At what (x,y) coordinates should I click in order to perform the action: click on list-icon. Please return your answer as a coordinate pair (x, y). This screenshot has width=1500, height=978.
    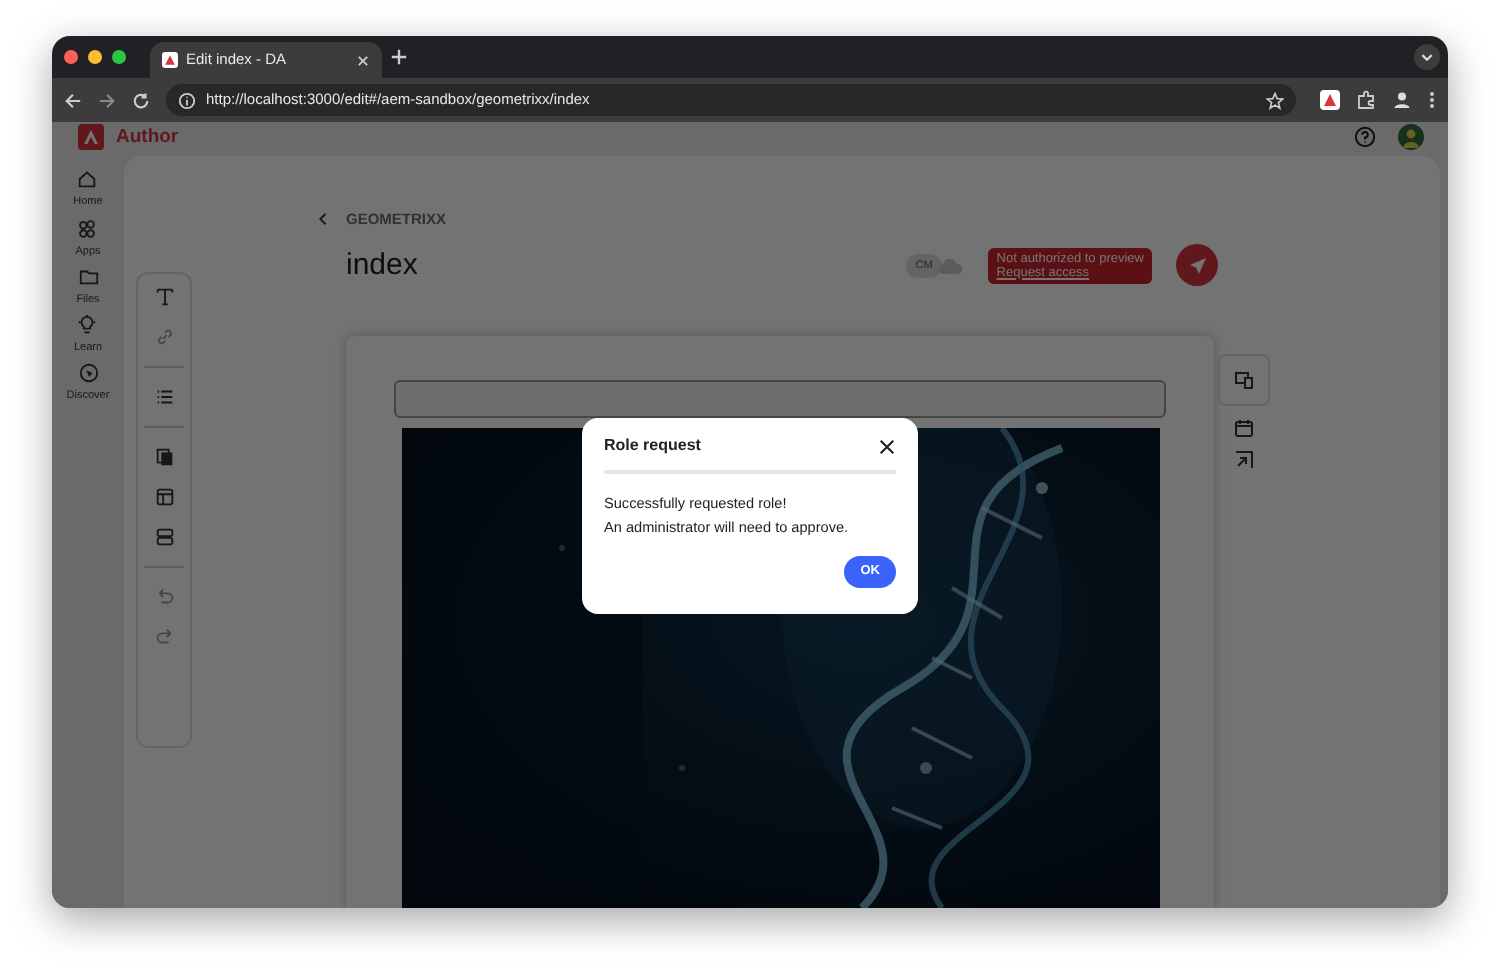
    Looking at the image, I should click on (164, 397).